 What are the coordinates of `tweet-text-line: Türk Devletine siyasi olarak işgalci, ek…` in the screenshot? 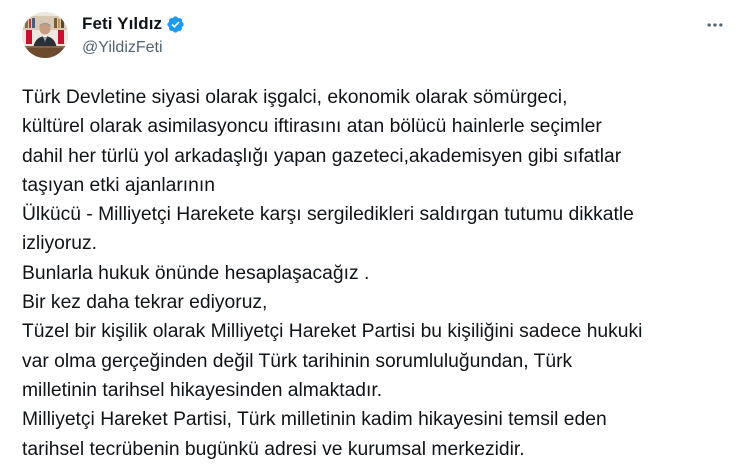 It's located at (295, 97).